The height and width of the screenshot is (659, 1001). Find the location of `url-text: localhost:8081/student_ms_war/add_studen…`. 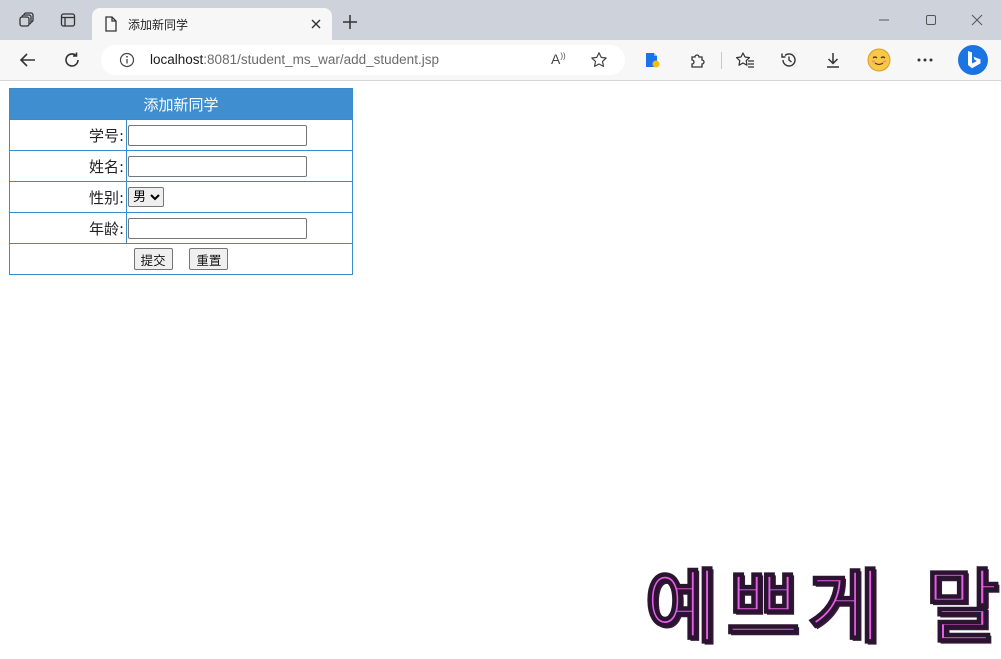

url-text: localhost:8081/student_ms_war/add_studen… is located at coordinates (294, 59).